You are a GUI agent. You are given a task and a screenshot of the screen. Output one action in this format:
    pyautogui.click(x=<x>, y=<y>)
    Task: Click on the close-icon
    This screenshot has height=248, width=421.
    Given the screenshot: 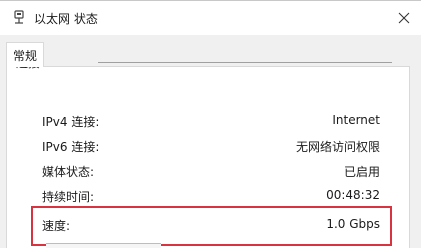 What is the action you would take?
    pyautogui.click(x=404, y=18)
    